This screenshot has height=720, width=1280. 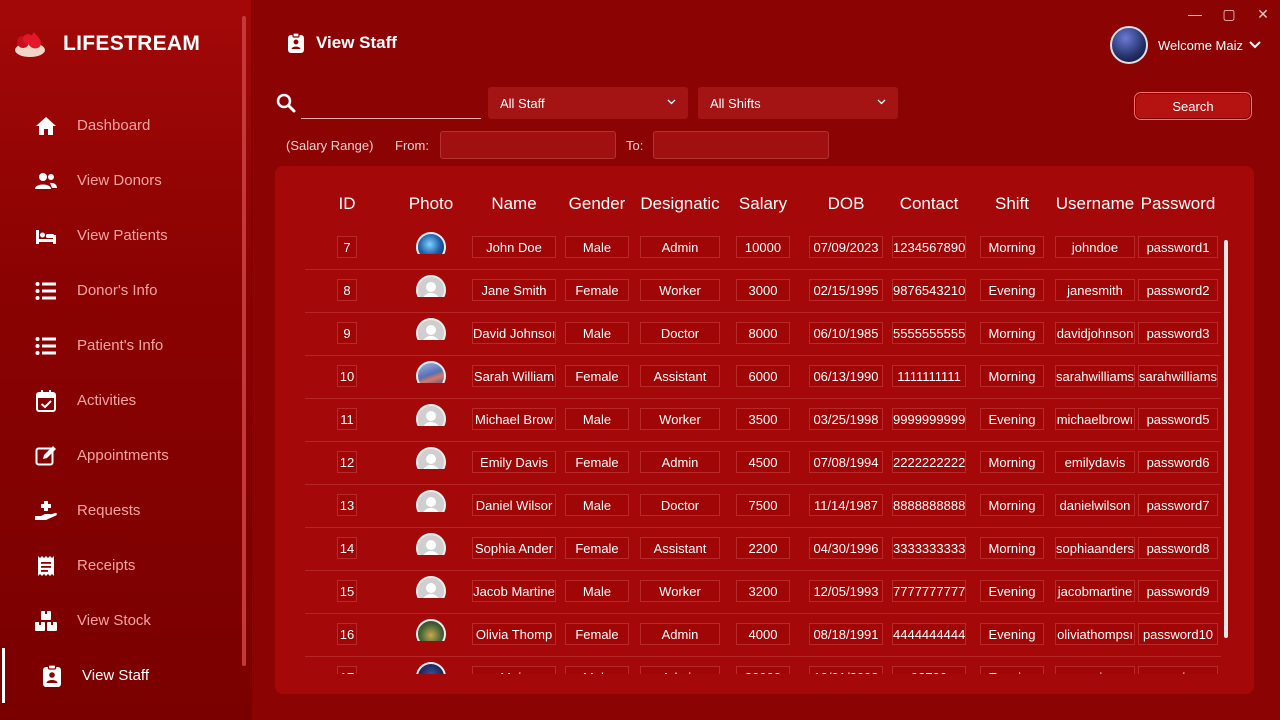 I want to click on column-header: Password, so click(x=1178, y=204).